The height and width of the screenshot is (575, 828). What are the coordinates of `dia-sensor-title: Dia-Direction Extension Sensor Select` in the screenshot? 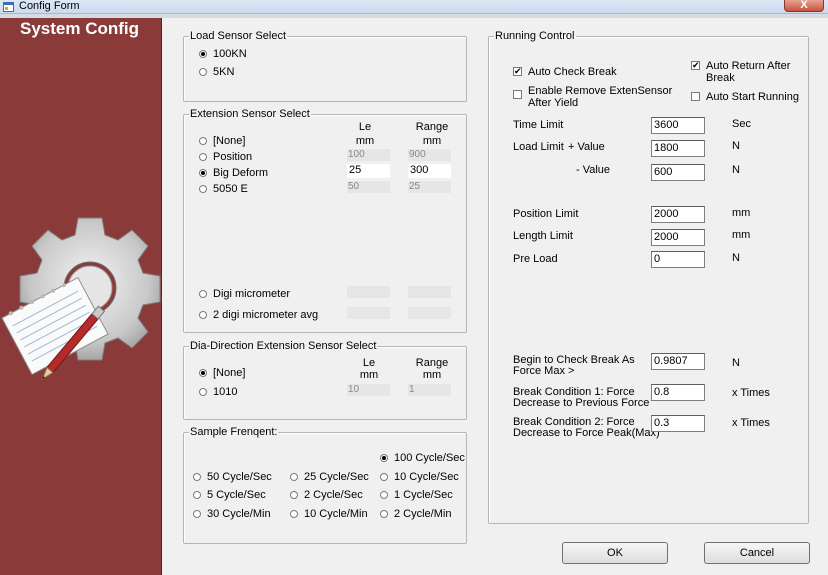 It's located at (283, 346).